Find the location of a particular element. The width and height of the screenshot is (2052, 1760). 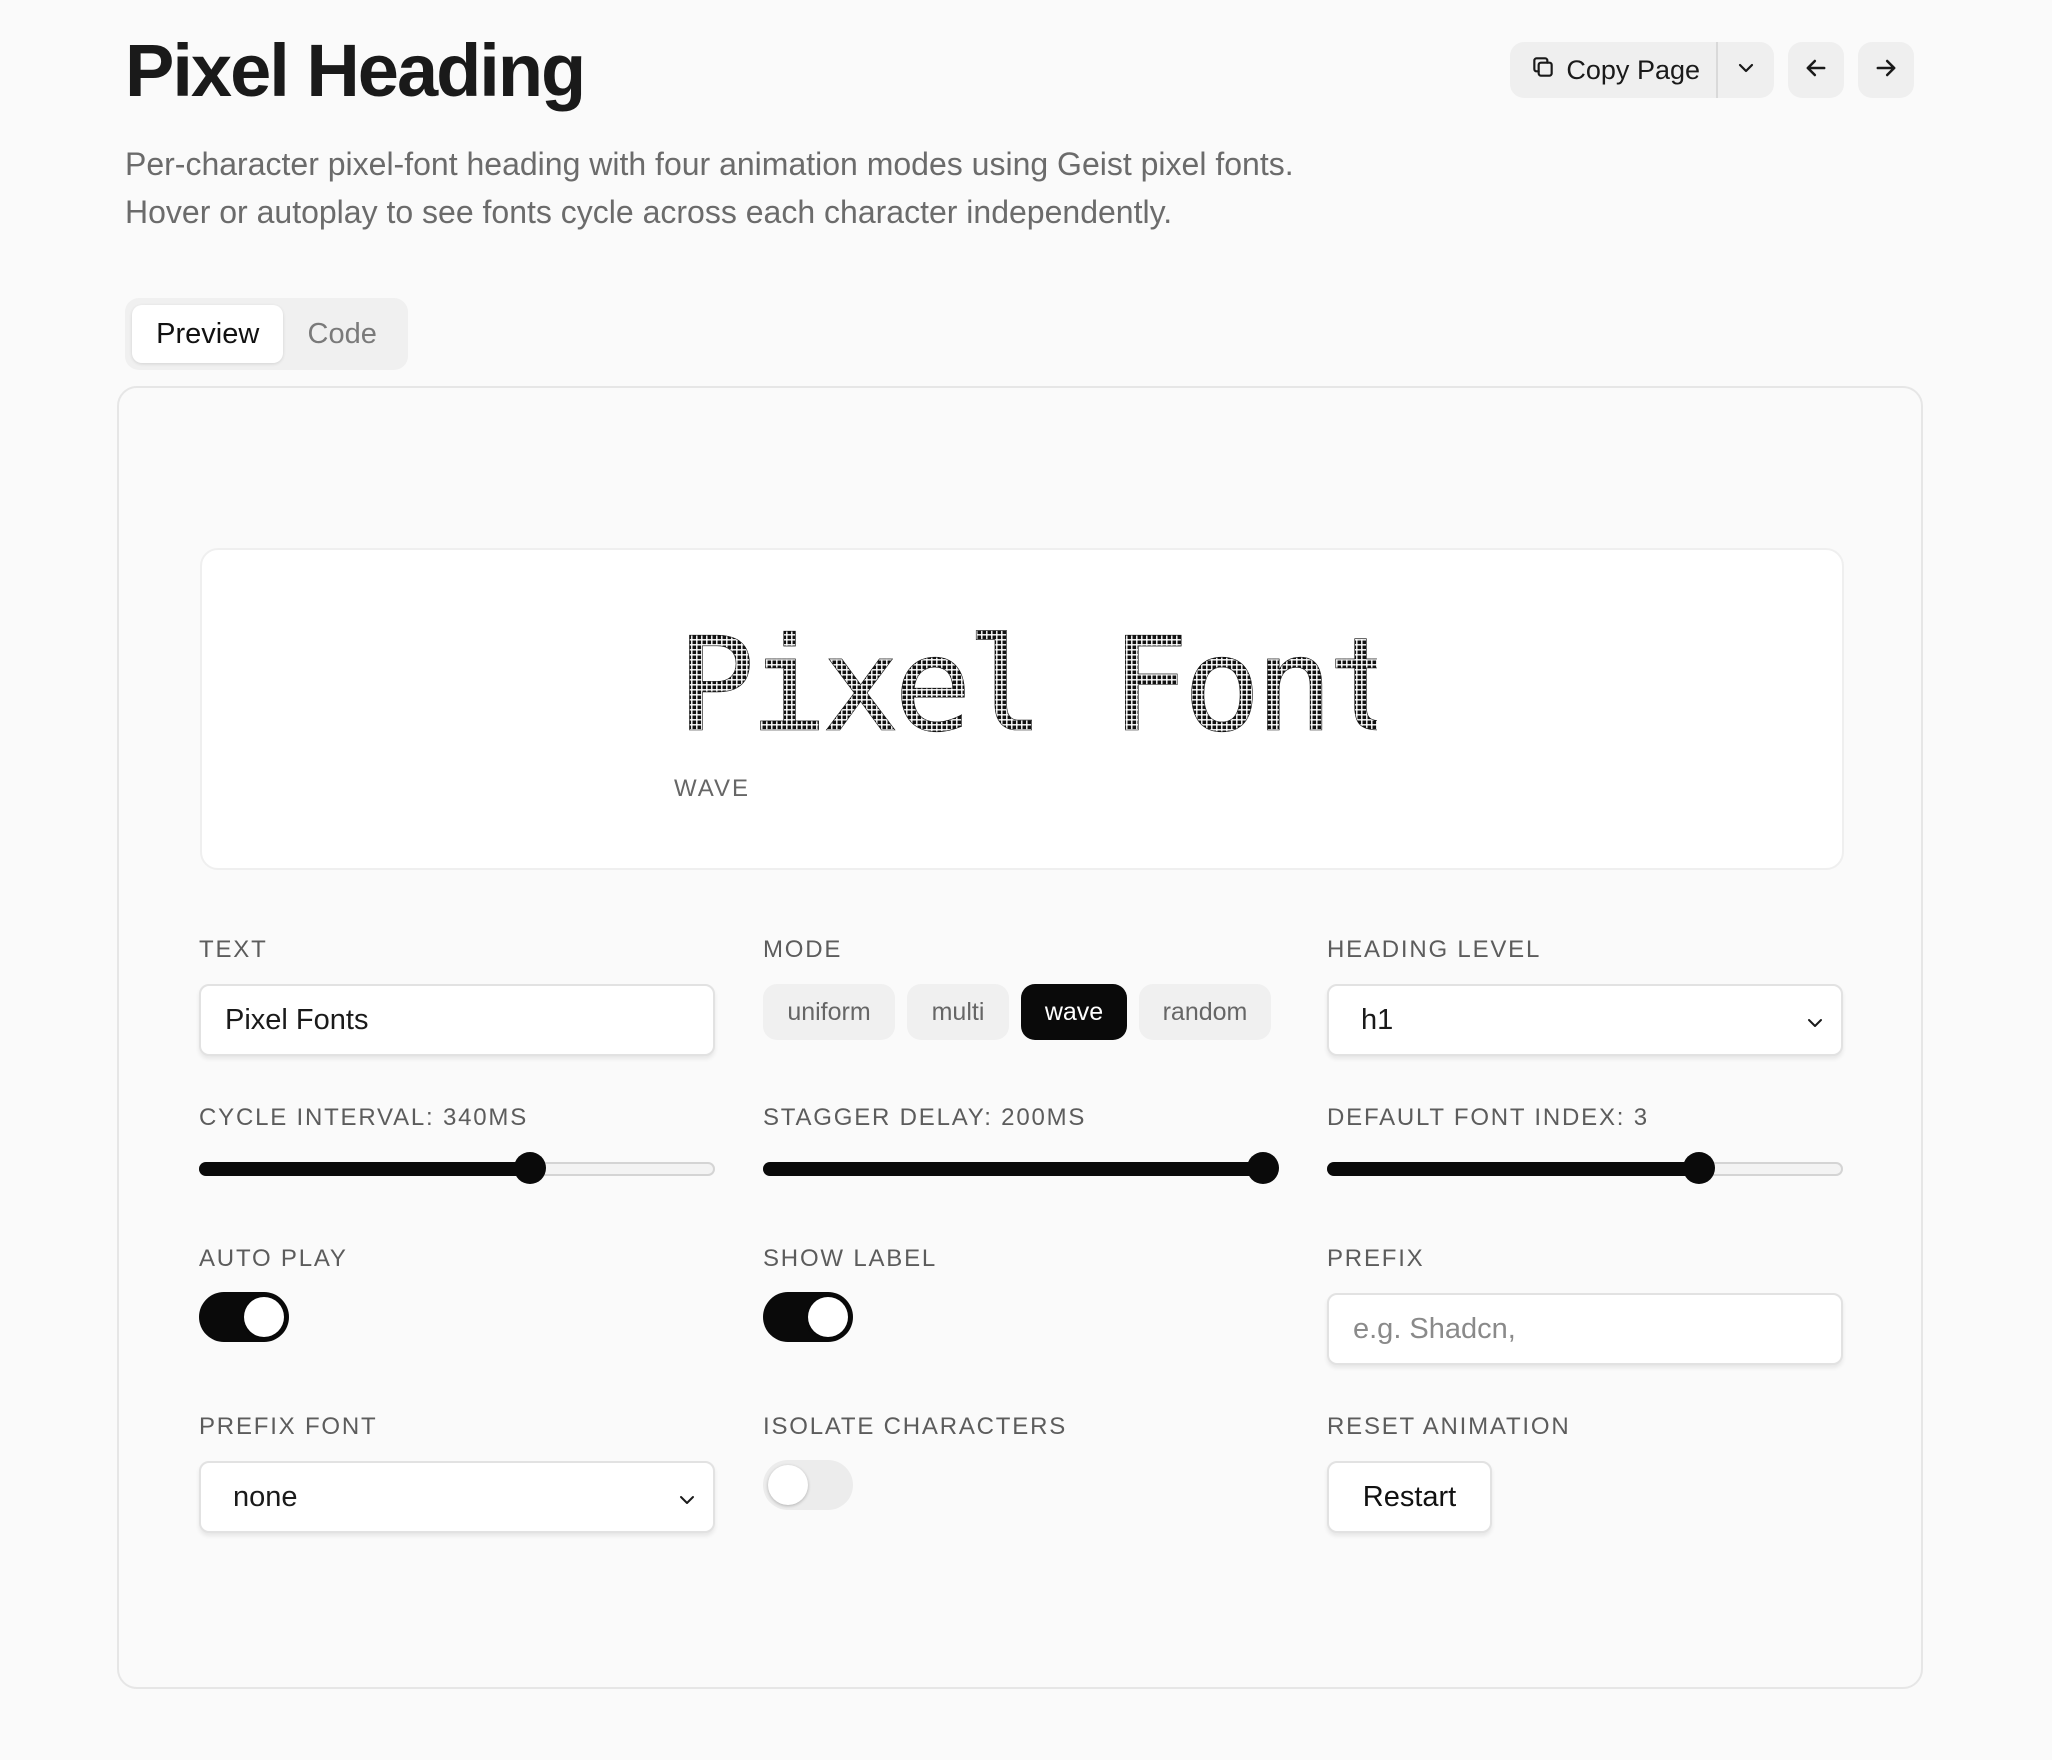

stagger-delay-slider is located at coordinates (1021, 1168).